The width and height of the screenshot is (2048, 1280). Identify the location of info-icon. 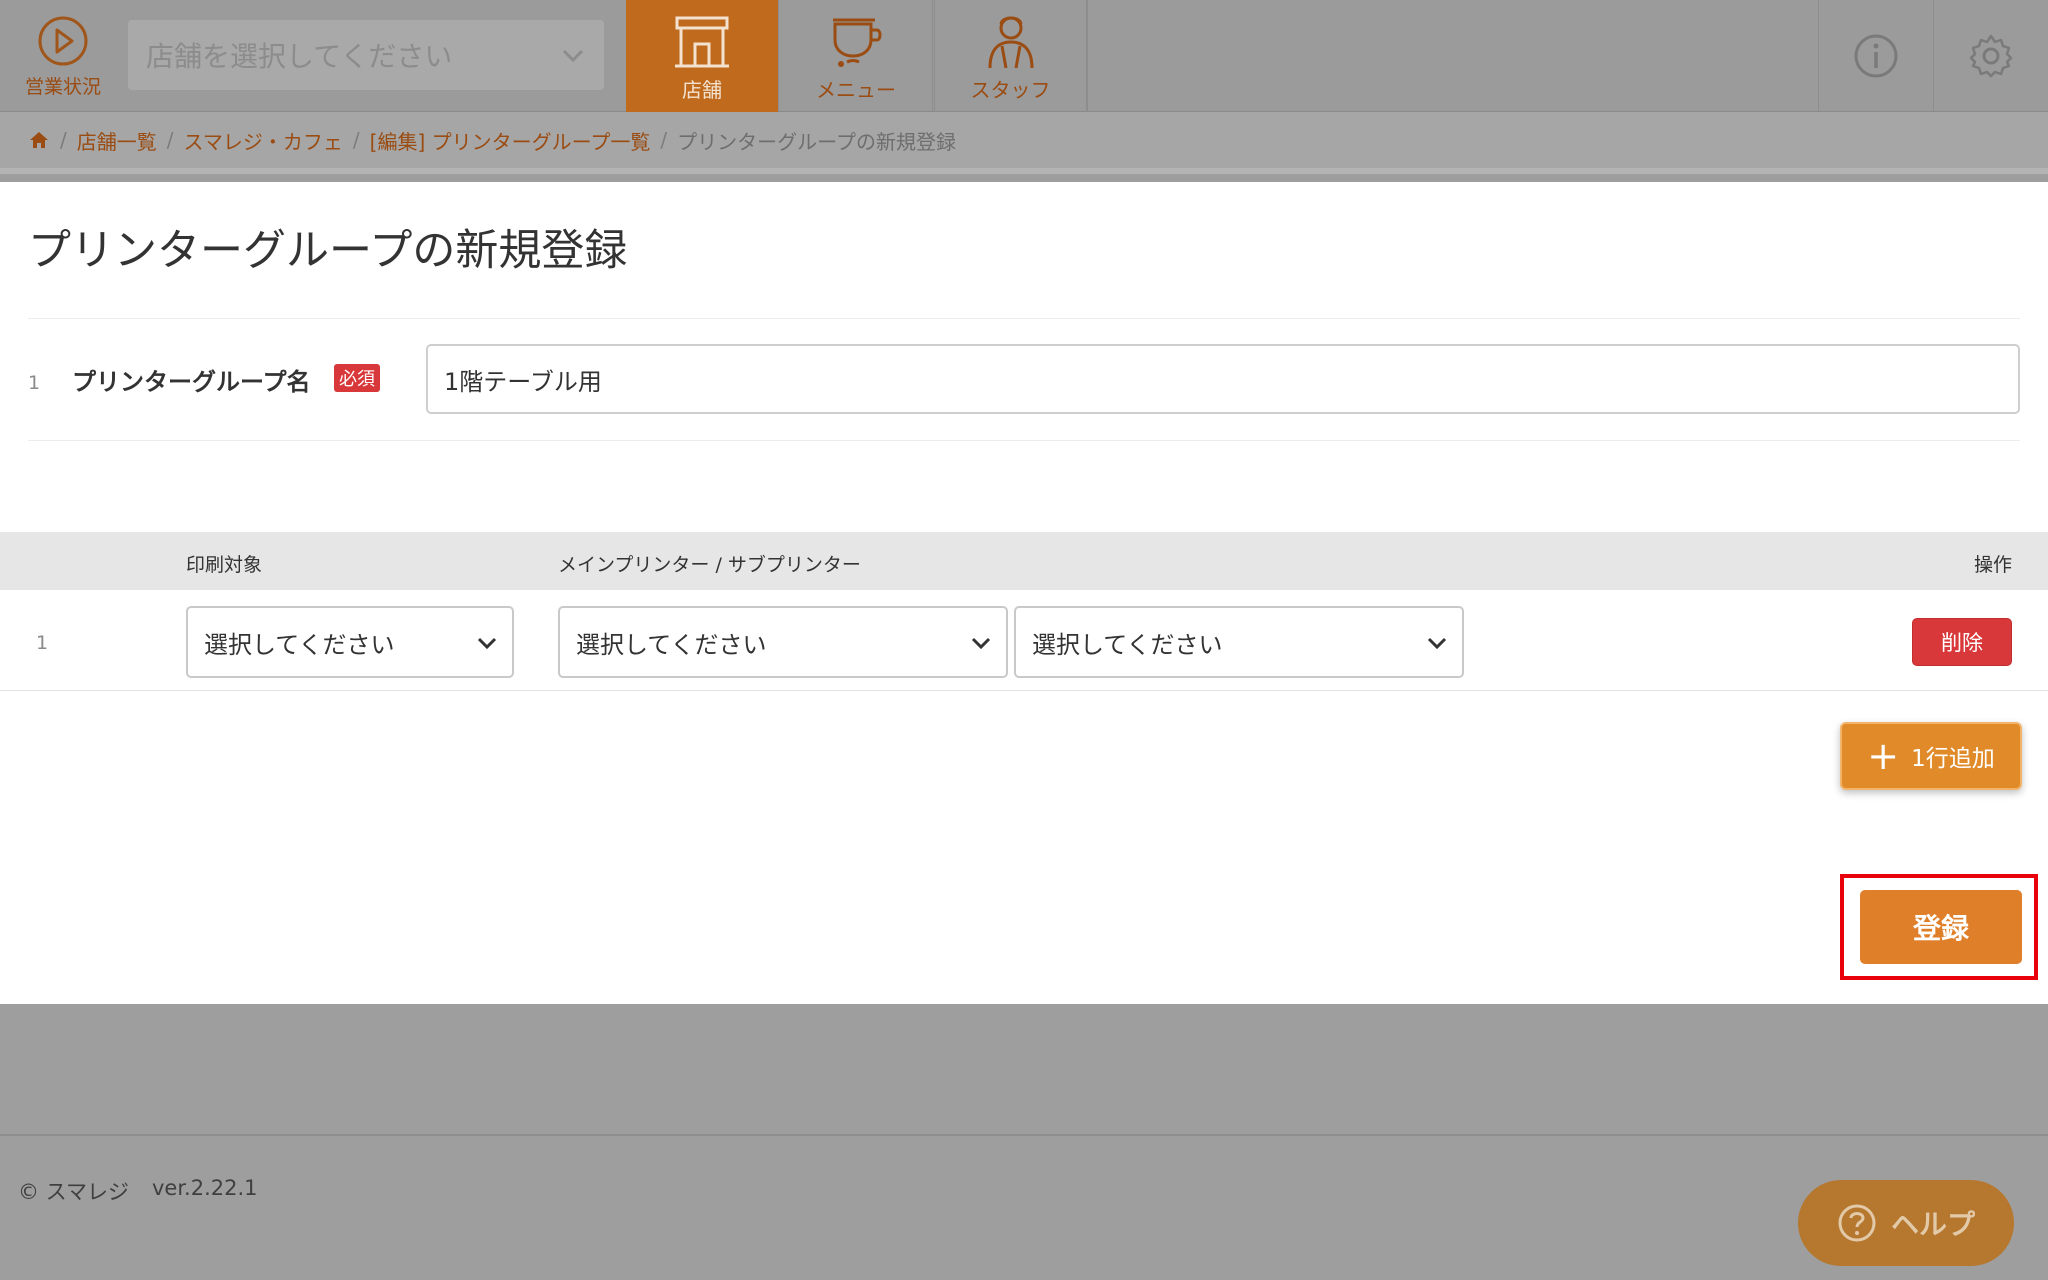
(1875, 56).